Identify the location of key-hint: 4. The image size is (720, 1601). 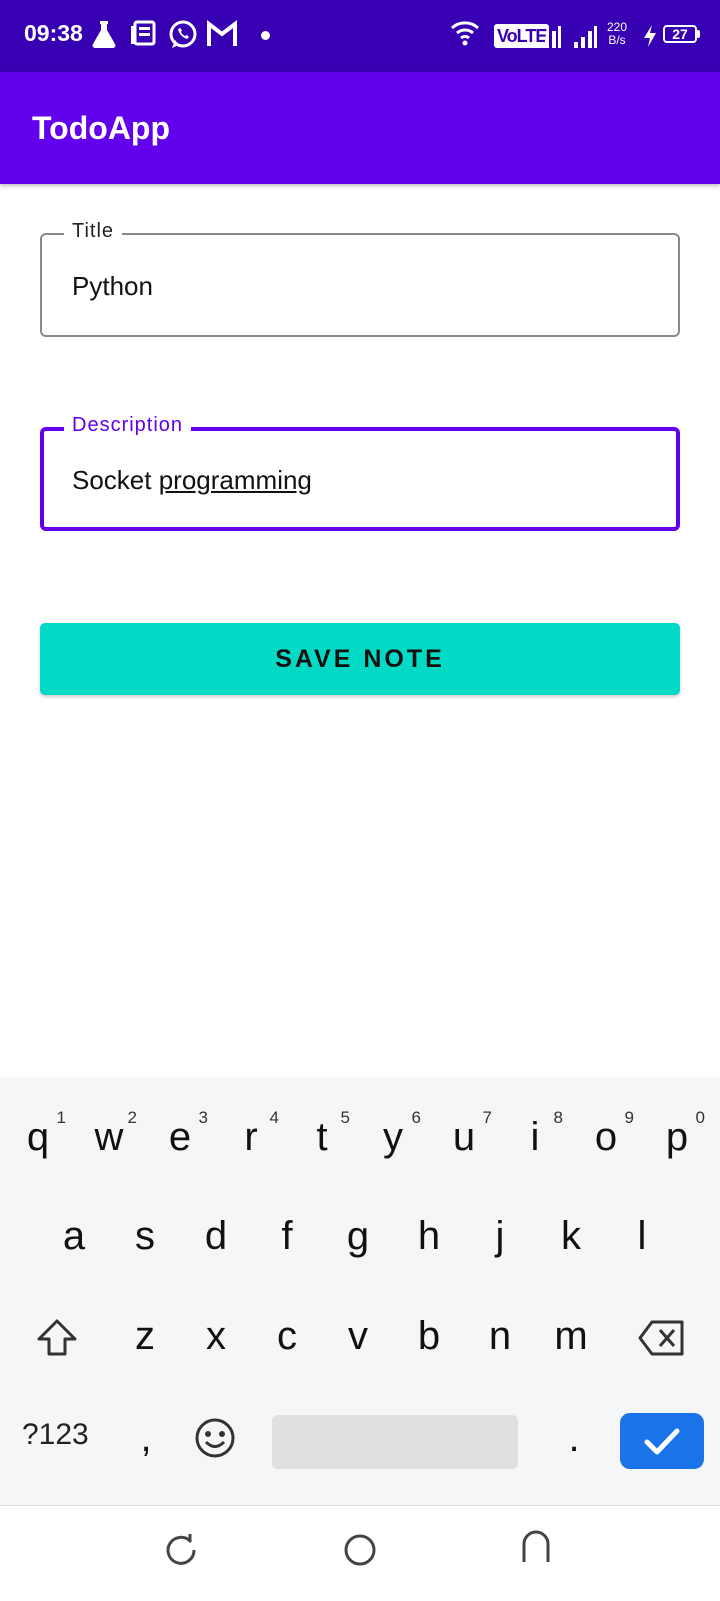
(274, 1117).